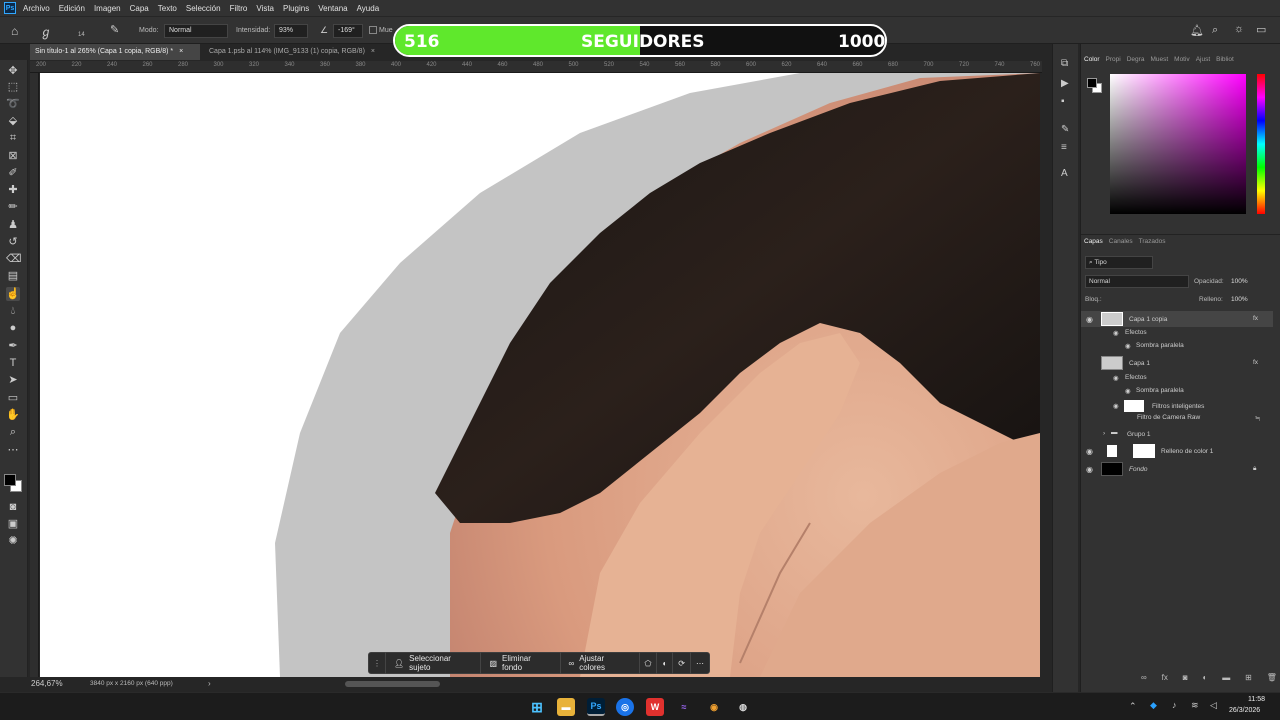  Describe the element at coordinates (10, 480) in the screenshot. I see `foreground-color-swatch` at that location.